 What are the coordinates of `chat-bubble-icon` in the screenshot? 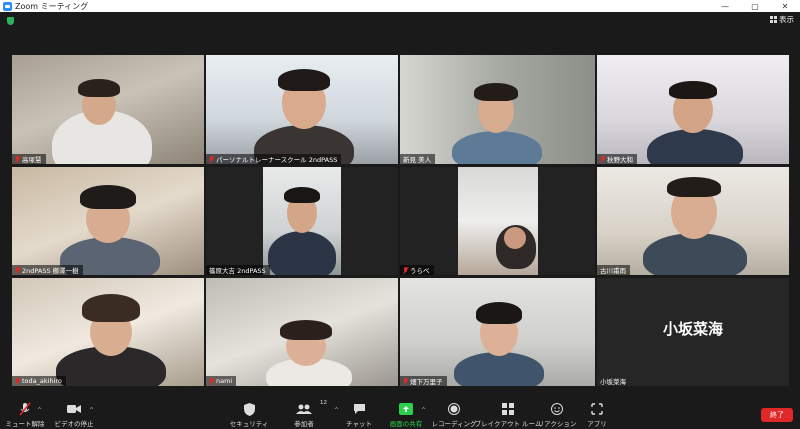 It's located at (359, 409).